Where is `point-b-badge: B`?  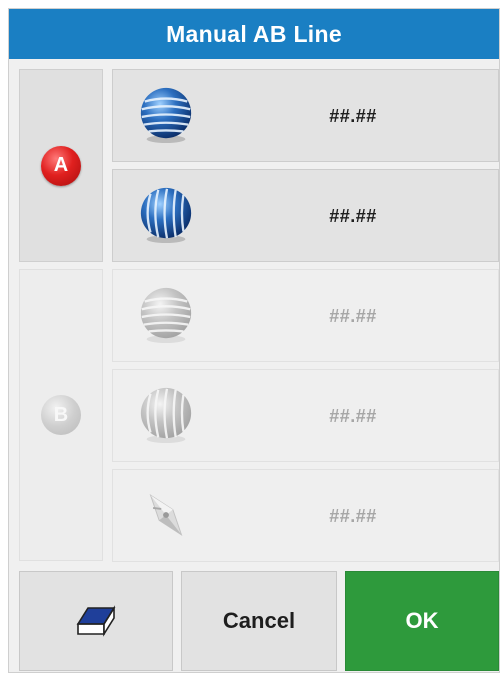
point-b-badge: B is located at coordinates (61, 415).